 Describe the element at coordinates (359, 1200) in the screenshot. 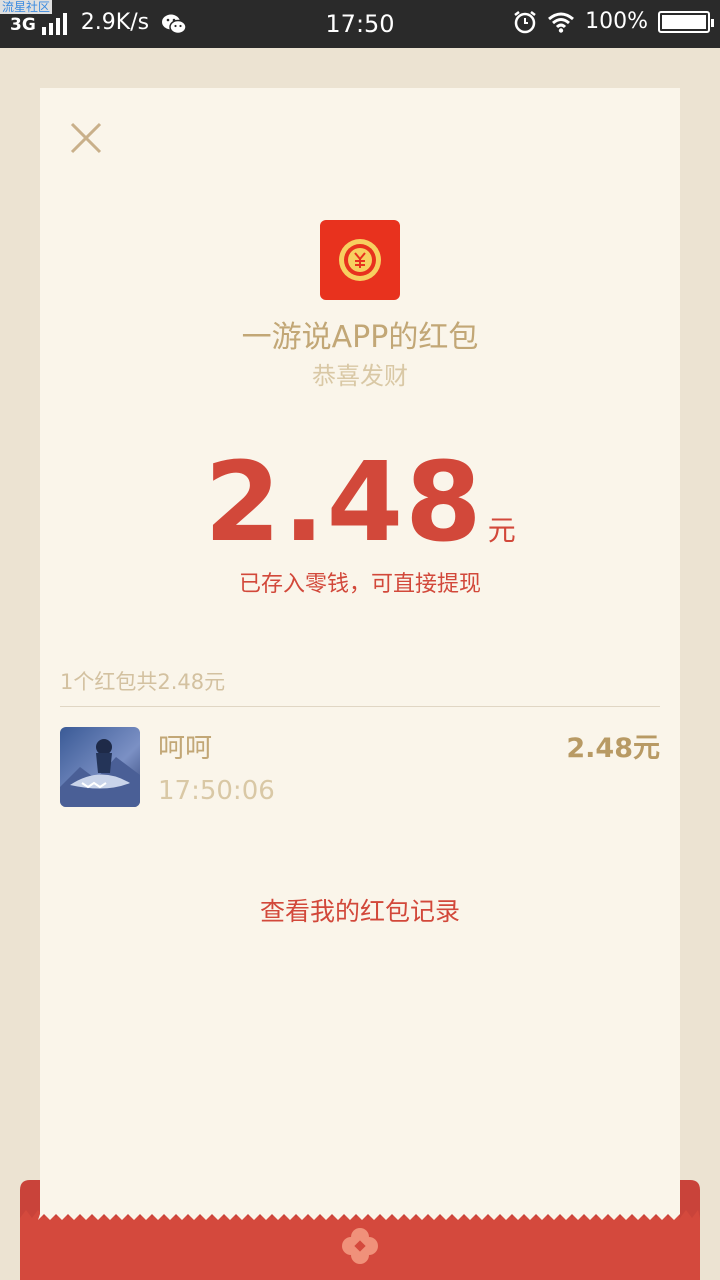

I see `card-torn-edge` at that location.